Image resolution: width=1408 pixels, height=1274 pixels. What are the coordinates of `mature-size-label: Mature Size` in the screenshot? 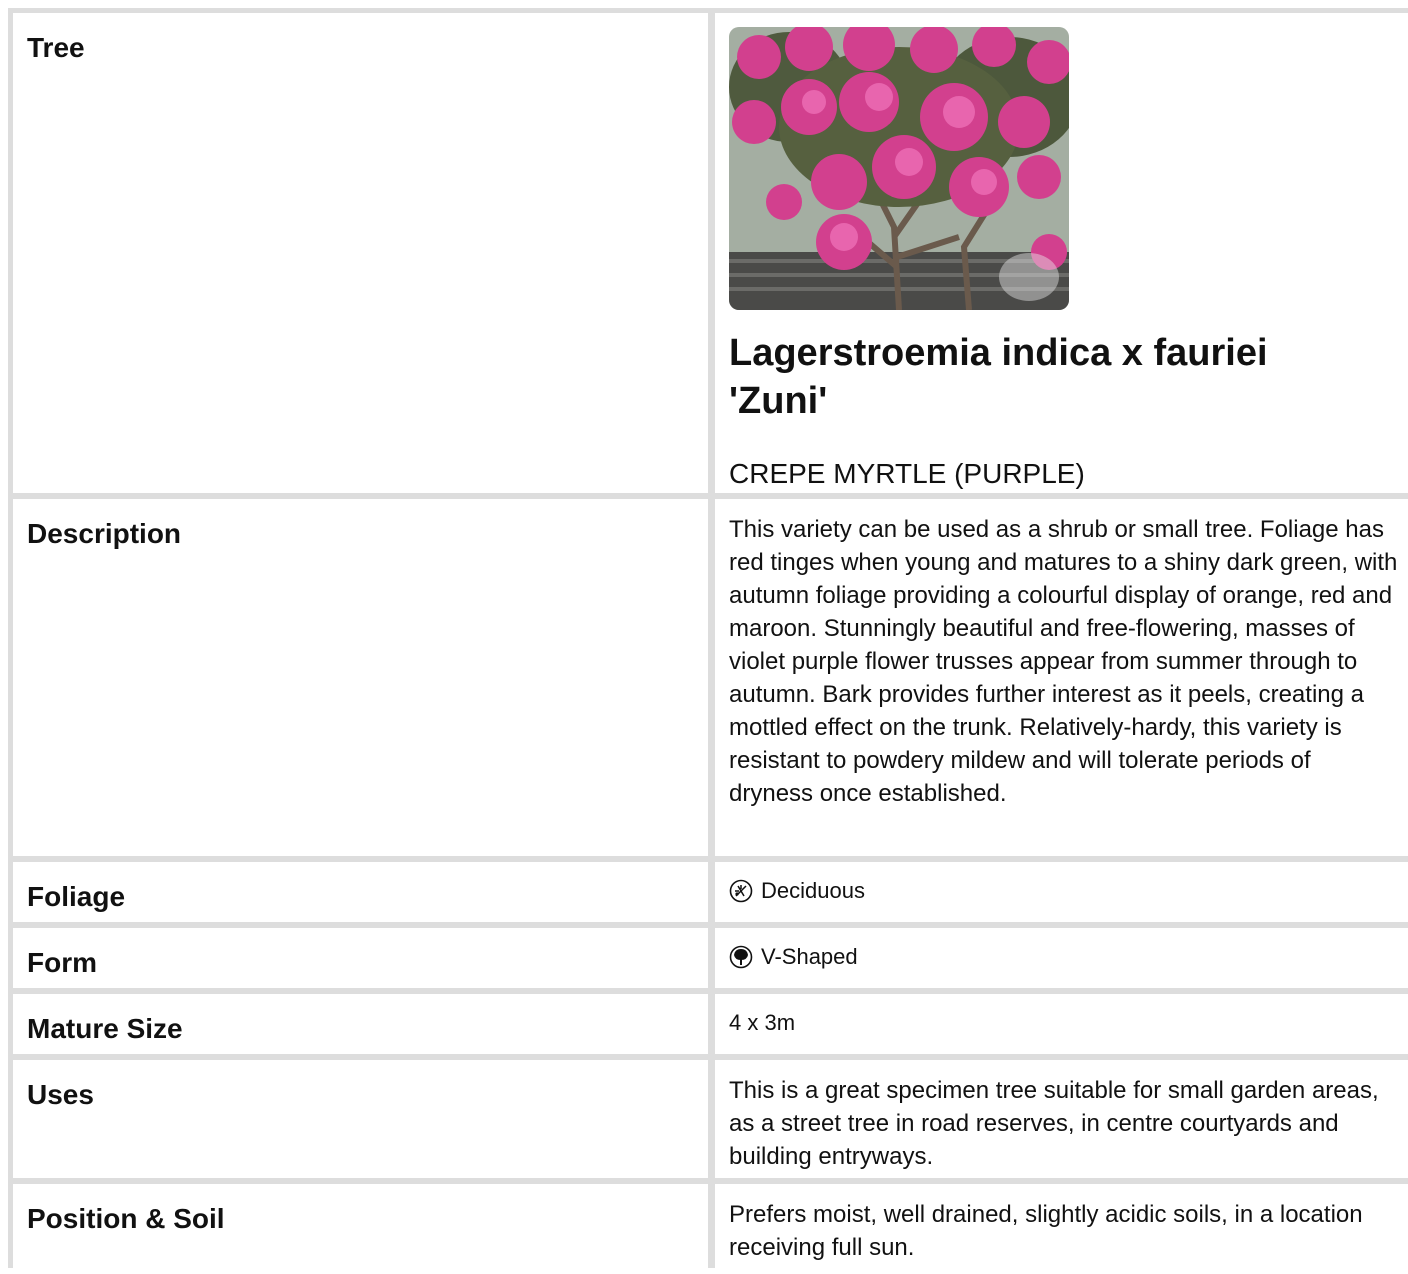 It's located at (360, 1024).